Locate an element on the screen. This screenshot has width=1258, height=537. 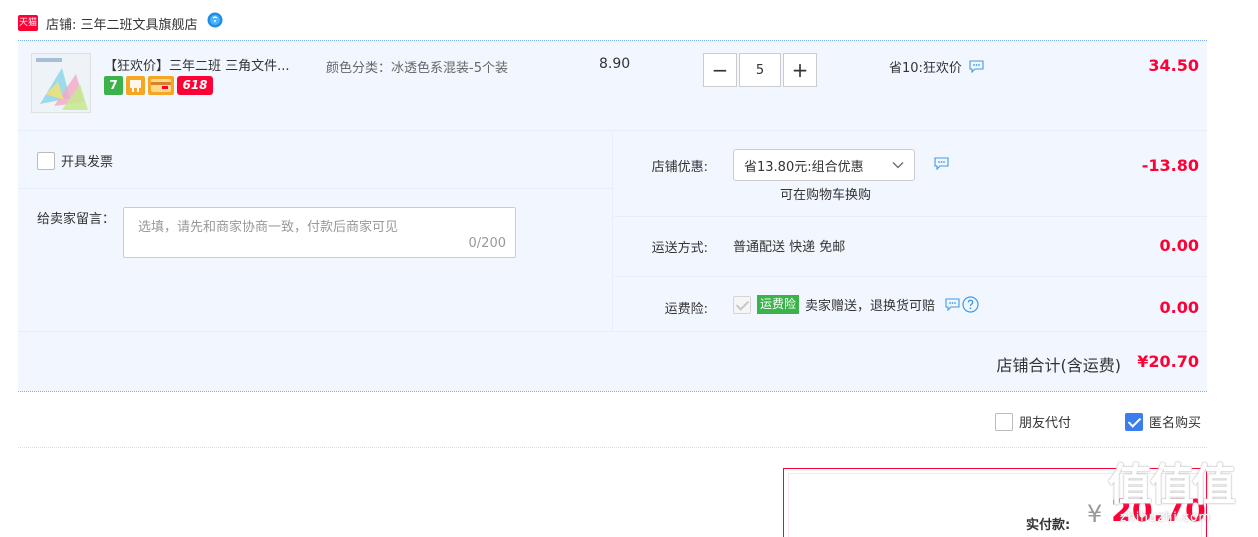
item-badges: 7 618 is located at coordinates (158, 85).